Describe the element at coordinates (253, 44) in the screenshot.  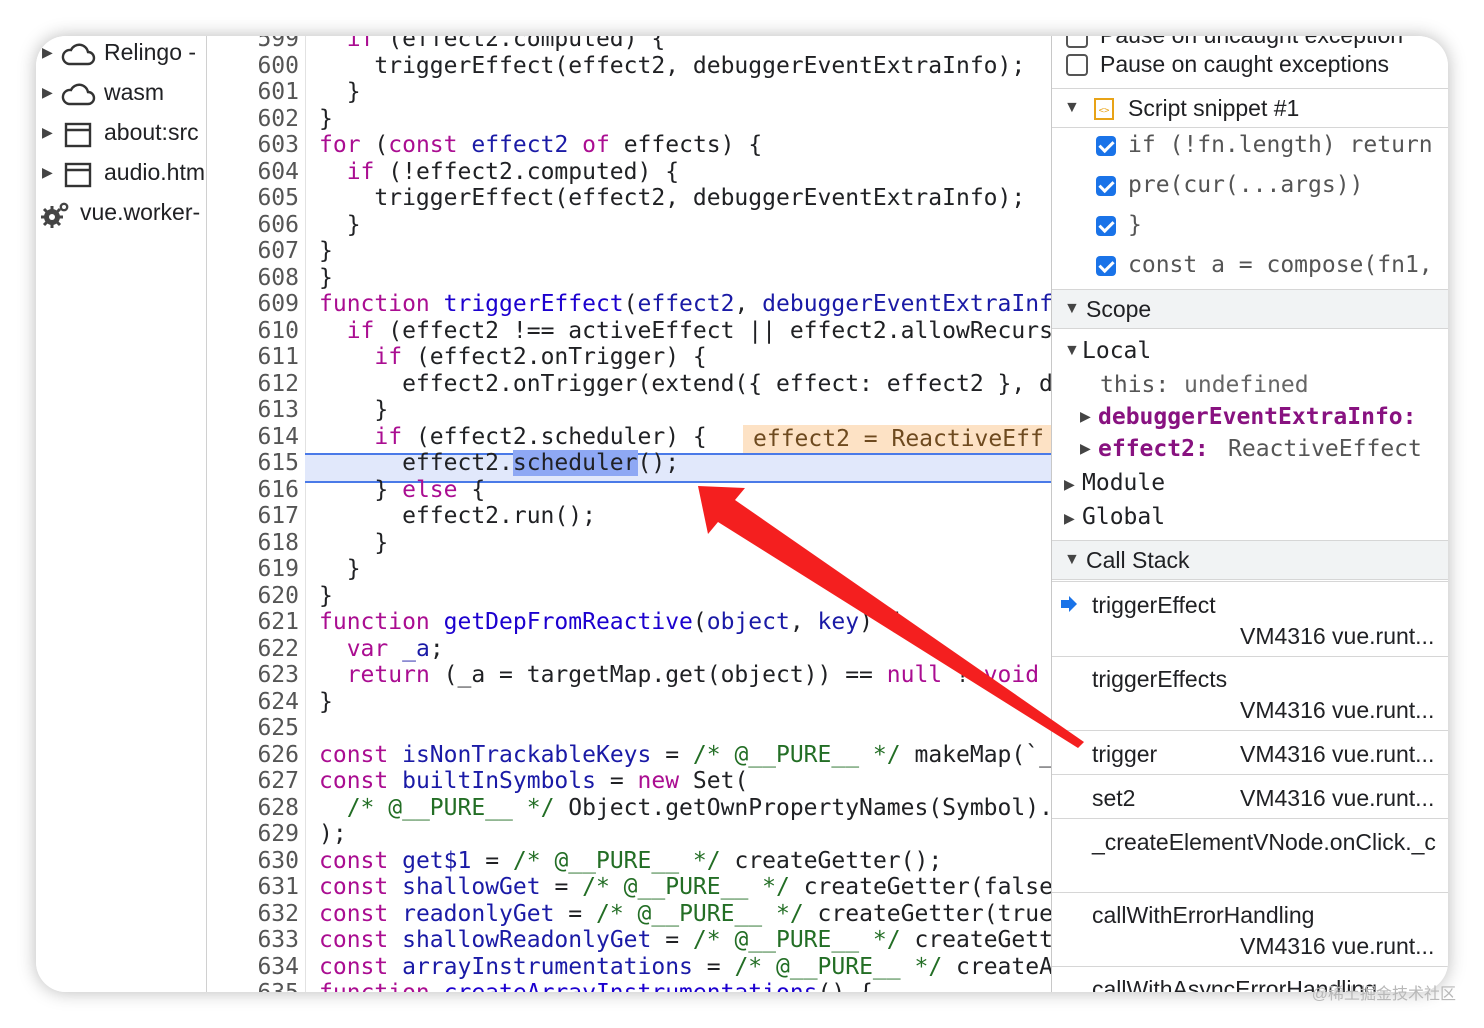
I see `line-number: 599` at that location.